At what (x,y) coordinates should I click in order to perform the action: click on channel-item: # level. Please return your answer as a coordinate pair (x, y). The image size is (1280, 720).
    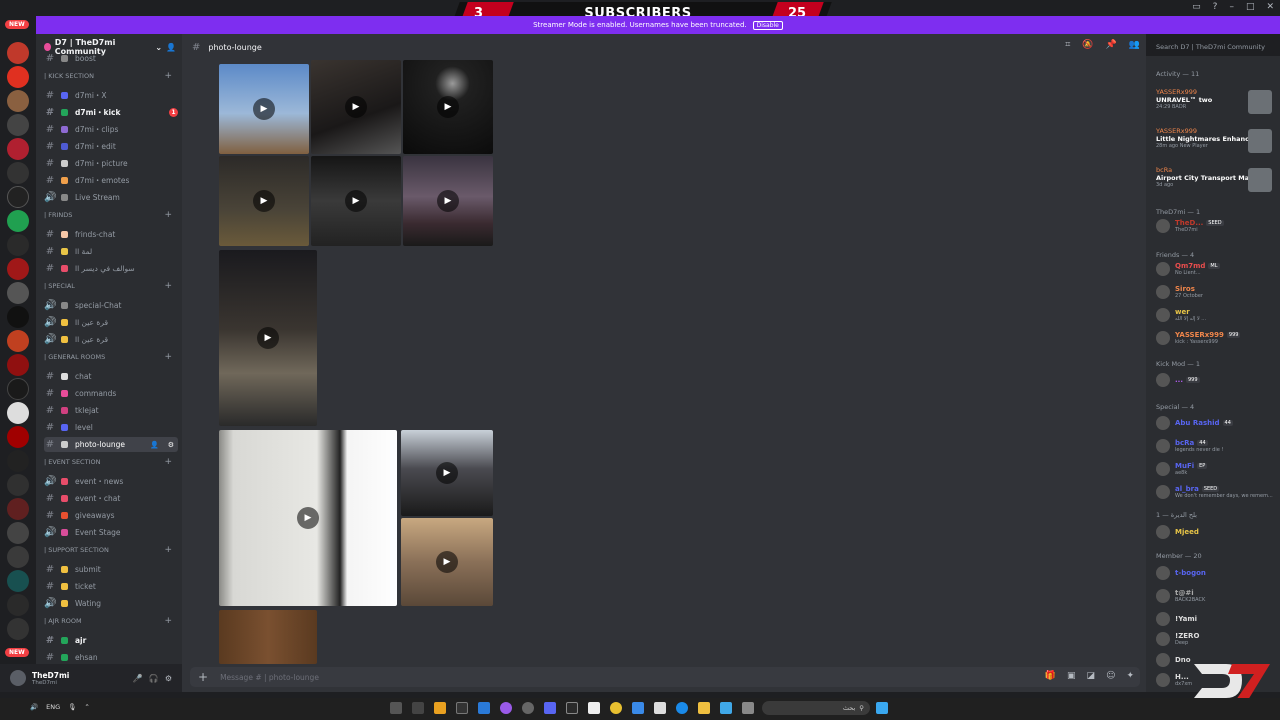
    Looking at the image, I should click on (111, 427).